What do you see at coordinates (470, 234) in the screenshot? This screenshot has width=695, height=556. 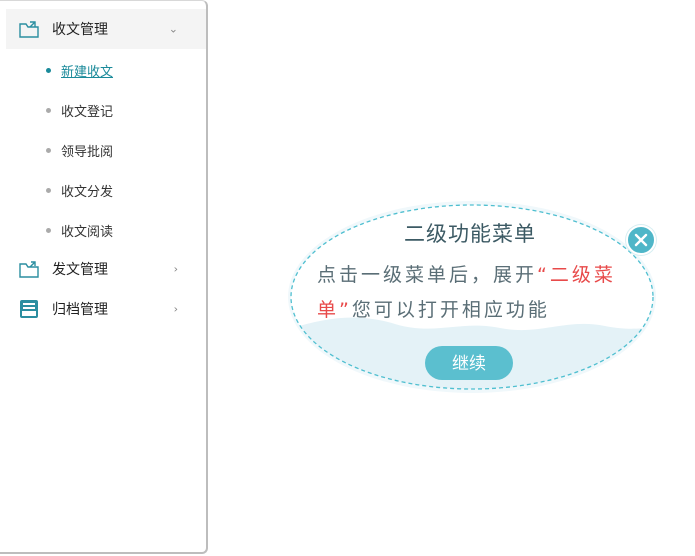 I see `tooltip-title: 二级功能菜单` at bounding box center [470, 234].